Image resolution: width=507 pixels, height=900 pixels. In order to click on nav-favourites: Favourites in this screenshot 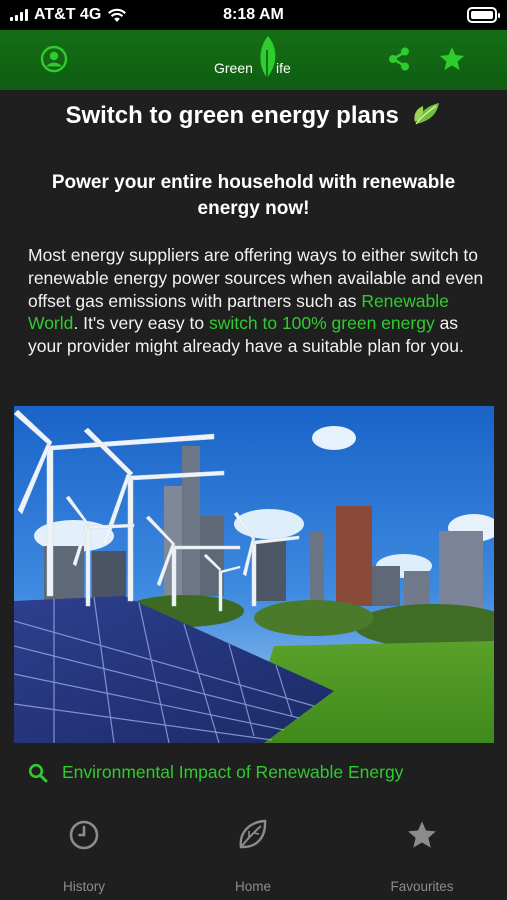, I will do `click(422, 854)`.